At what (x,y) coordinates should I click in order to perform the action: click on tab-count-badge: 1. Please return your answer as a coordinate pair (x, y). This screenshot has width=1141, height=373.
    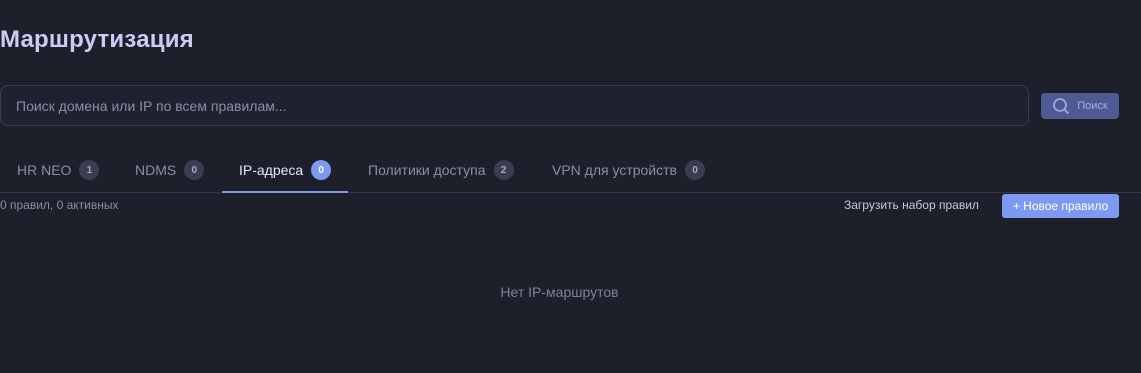
    Looking at the image, I should click on (89, 170).